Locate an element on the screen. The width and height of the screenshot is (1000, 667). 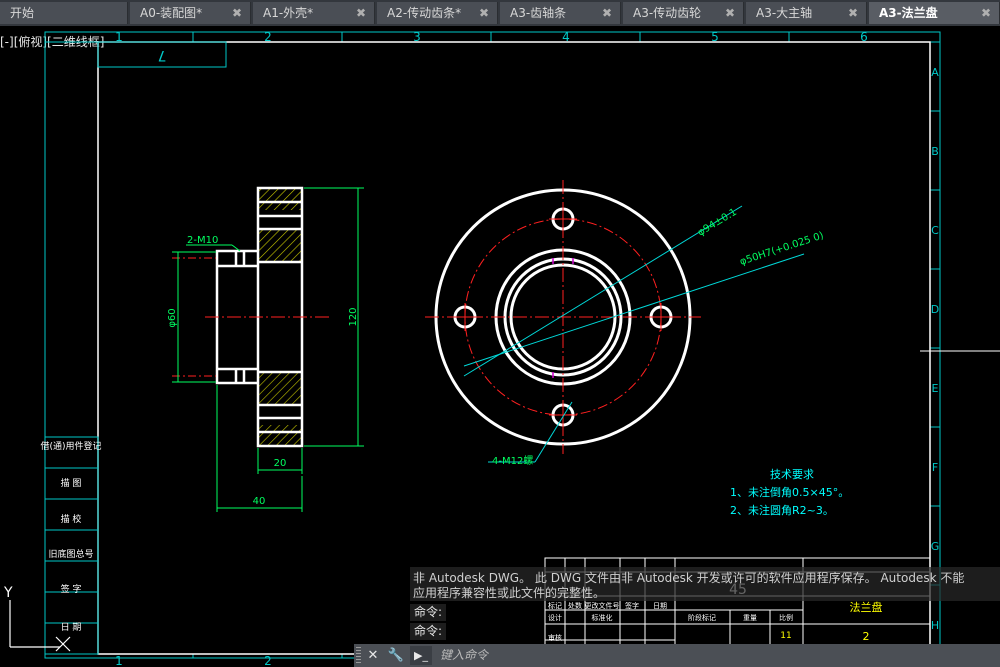
dim-dia94: φ94±0.1 is located at coordinates (717, 223).